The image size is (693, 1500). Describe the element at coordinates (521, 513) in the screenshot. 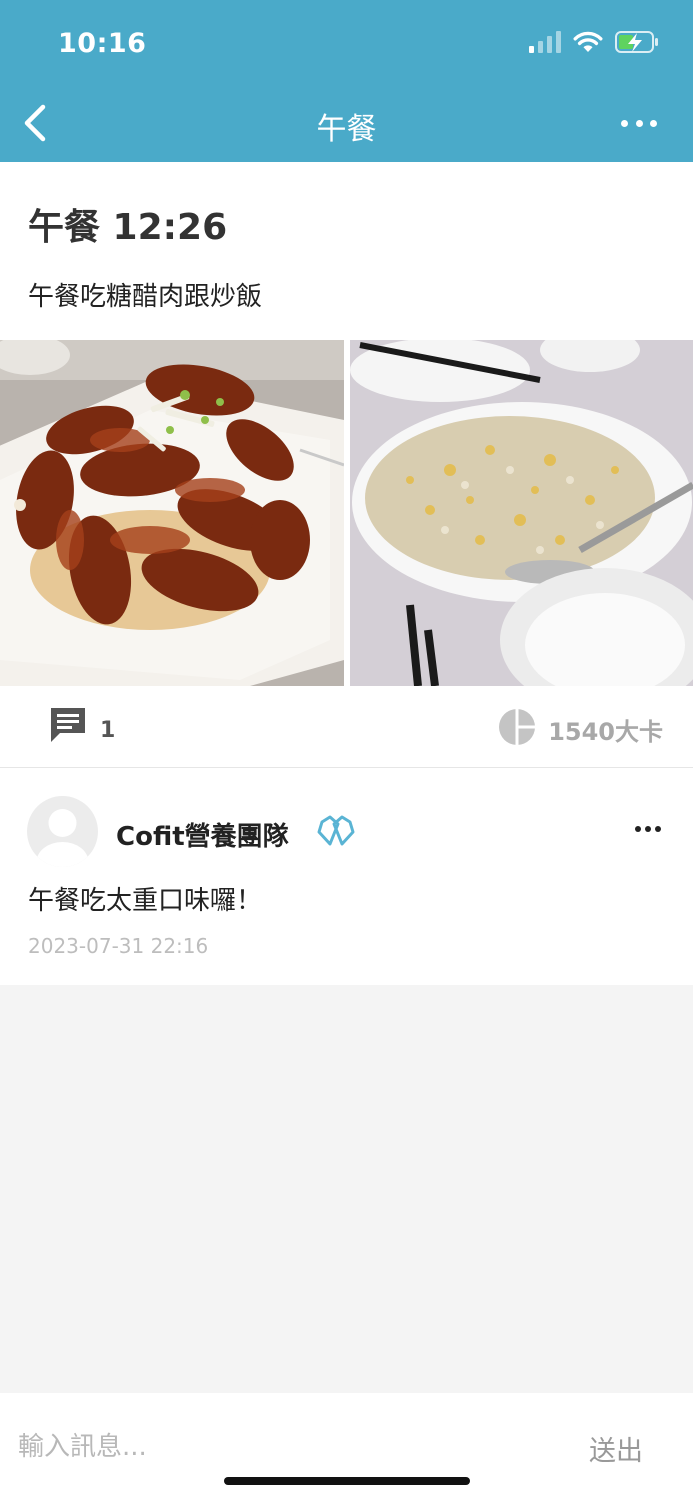

I see `fried-rice-photo` at that location.